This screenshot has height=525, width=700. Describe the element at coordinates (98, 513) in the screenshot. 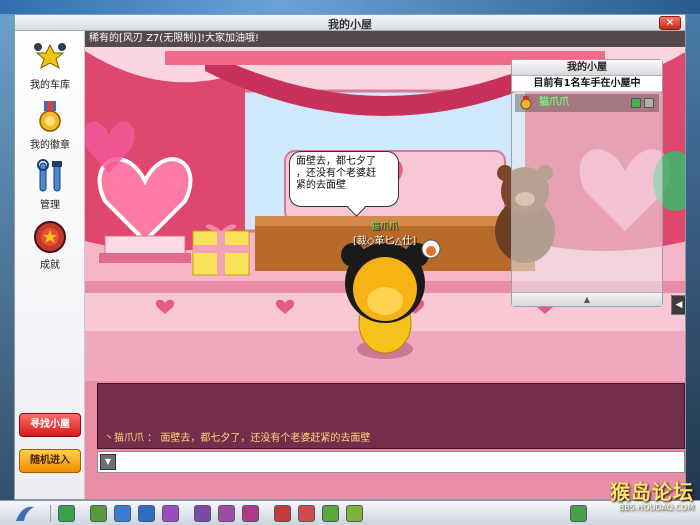

I see `shop-icon` at that location.